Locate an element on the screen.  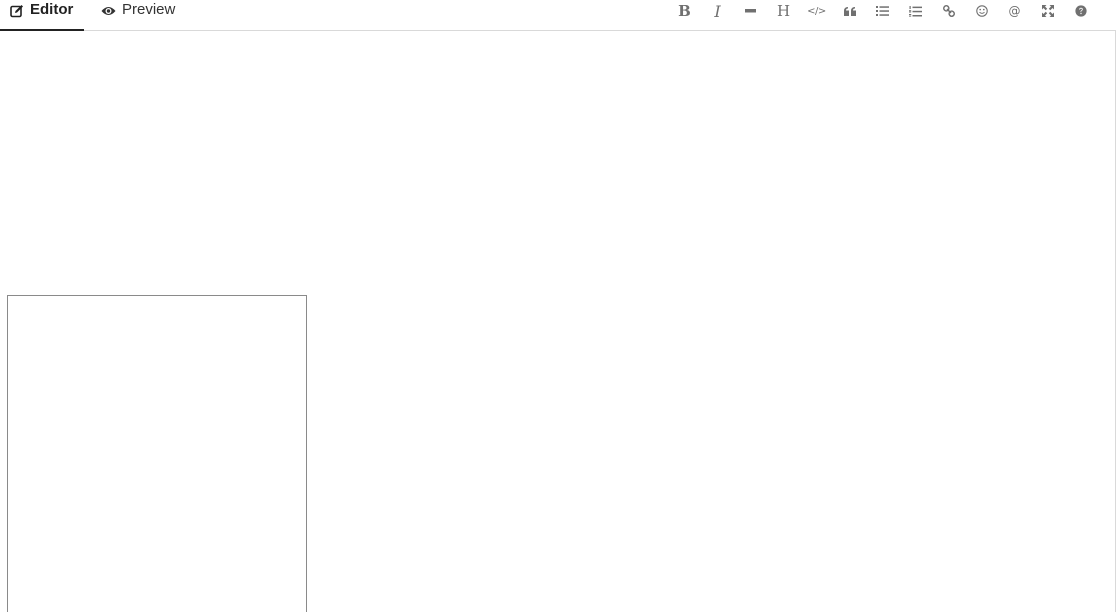
link-icon is located at coordinates (948, 11).